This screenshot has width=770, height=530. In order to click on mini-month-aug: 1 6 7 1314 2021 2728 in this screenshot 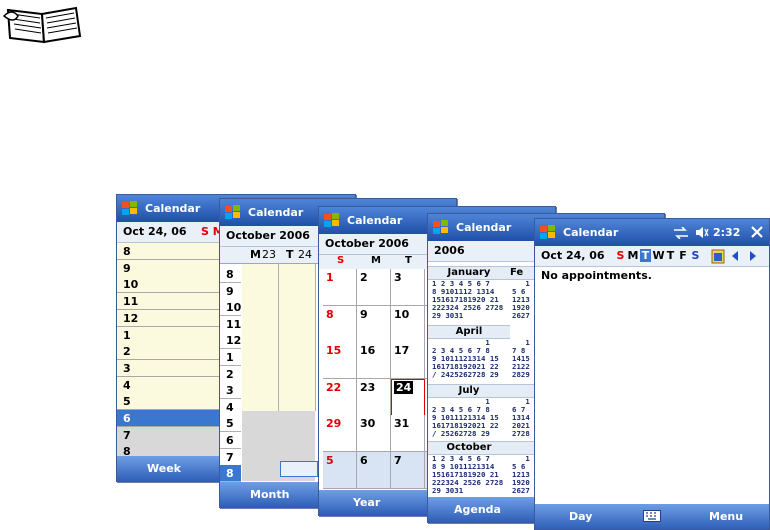, I will do `click(521, 418)`.